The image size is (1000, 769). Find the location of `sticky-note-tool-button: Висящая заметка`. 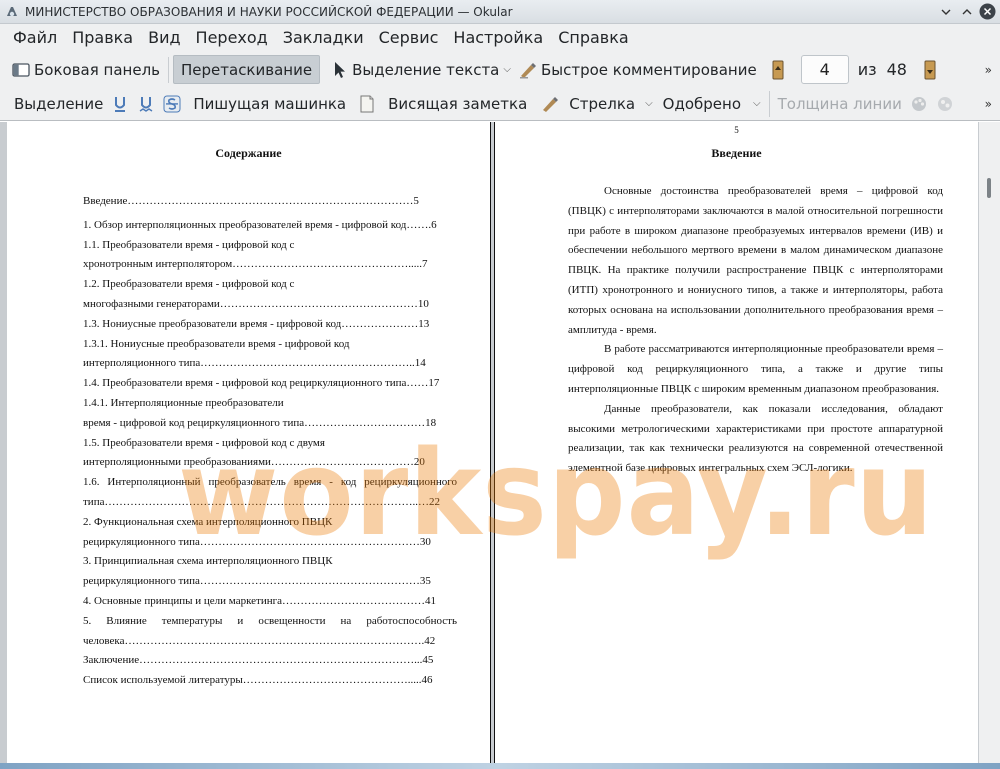

sticky-note-tool-button: Висящая заметка is located at coordinates (442, 103).